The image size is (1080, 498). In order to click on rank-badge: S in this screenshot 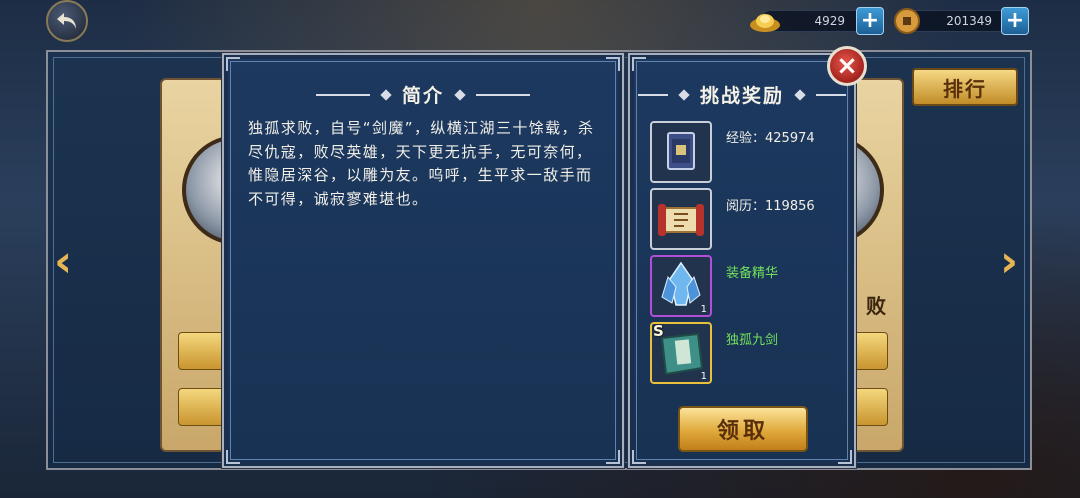, I will do `click(658, 331)`.